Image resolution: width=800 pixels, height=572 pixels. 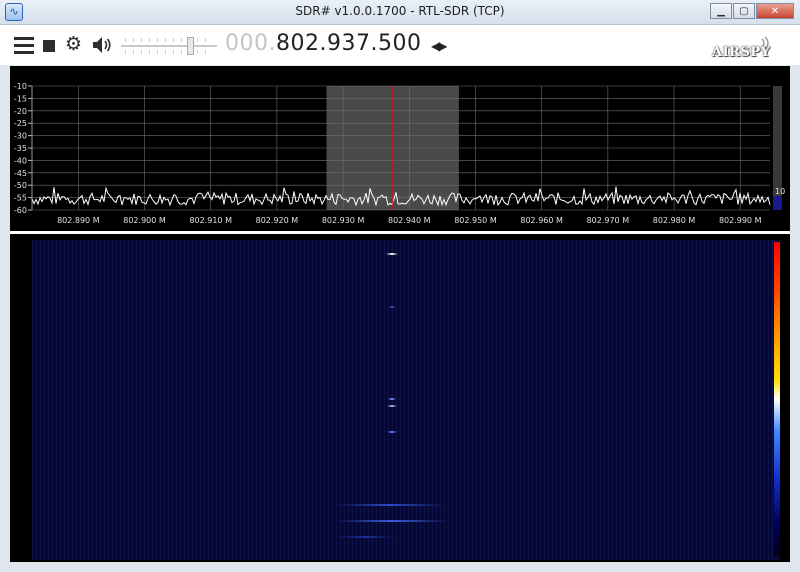 What do you see at coordinates (20, 123) in the screenshot?
I see `y-tick-label: -25` at bounding box center [20, 123].